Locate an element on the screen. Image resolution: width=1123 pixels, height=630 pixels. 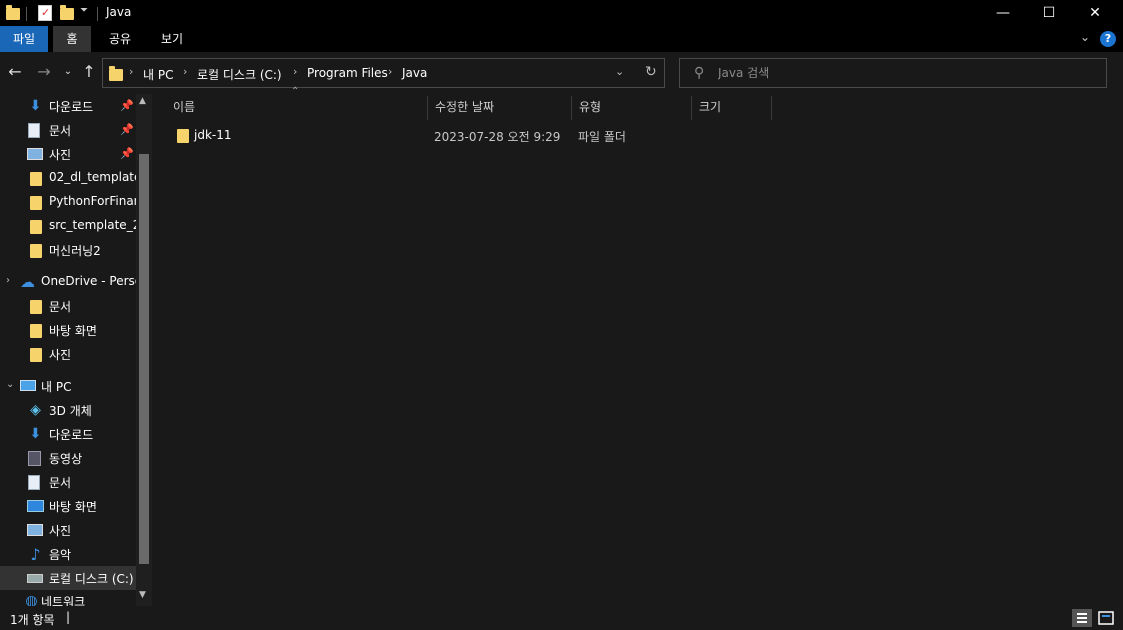
nav-item-desktop: 바탕 화면 is located at coordinates (68, 506).